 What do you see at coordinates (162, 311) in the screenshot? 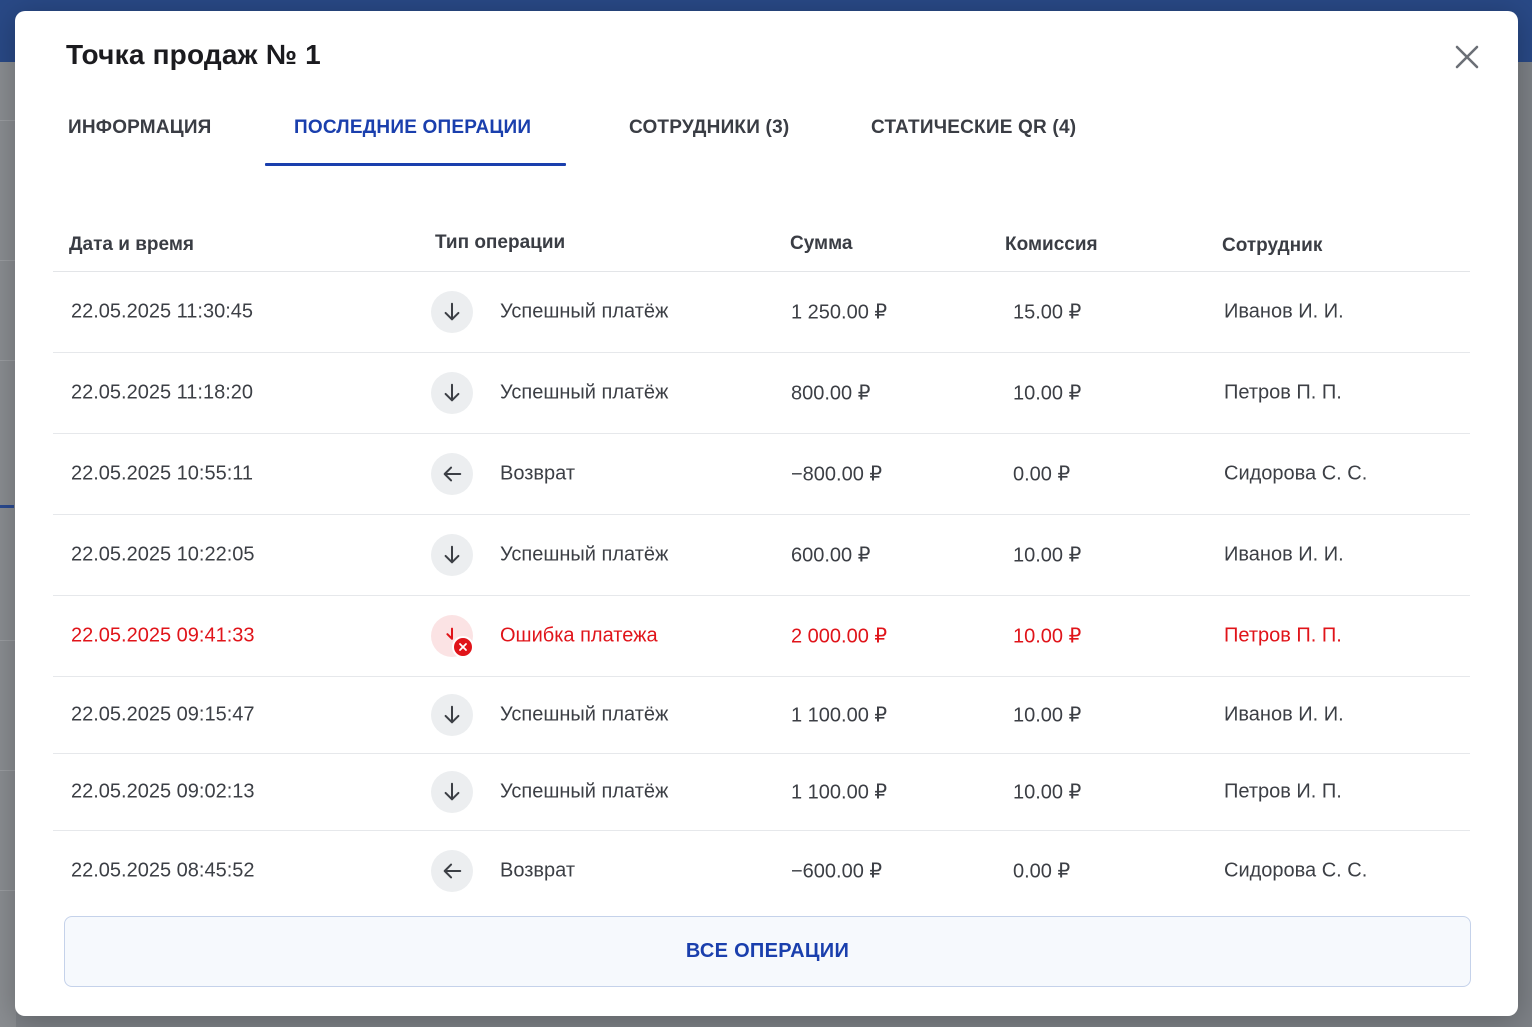
I see `cell-date: 22.05.2025 11:30:45` at bounding box center [162, 311].